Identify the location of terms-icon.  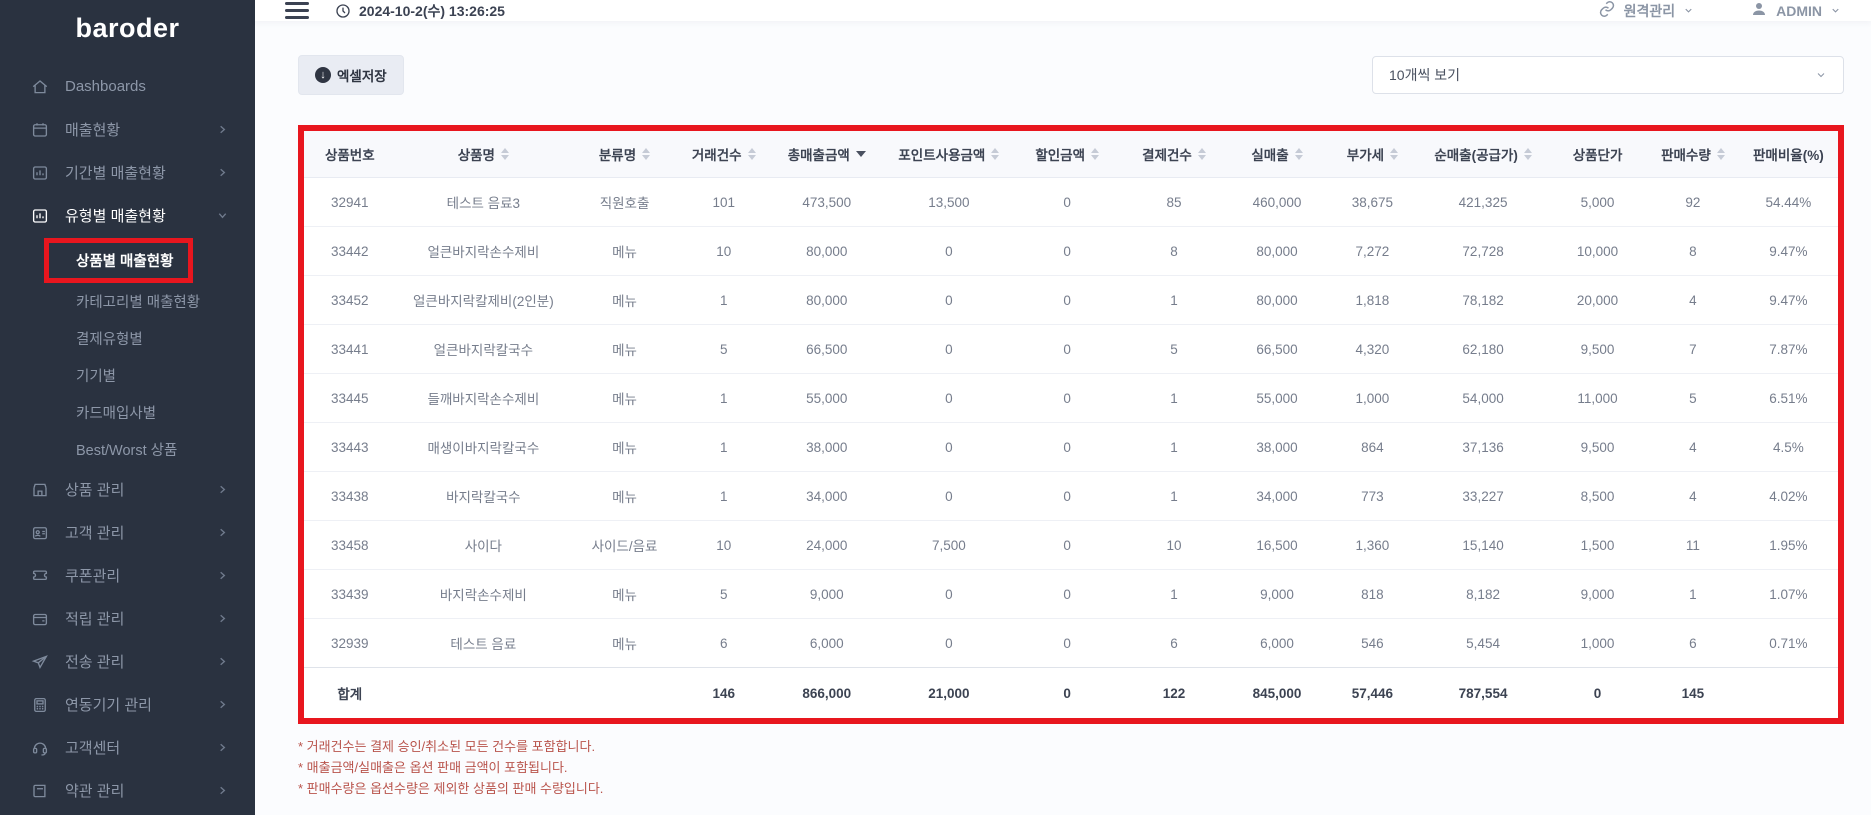
(40, 791).